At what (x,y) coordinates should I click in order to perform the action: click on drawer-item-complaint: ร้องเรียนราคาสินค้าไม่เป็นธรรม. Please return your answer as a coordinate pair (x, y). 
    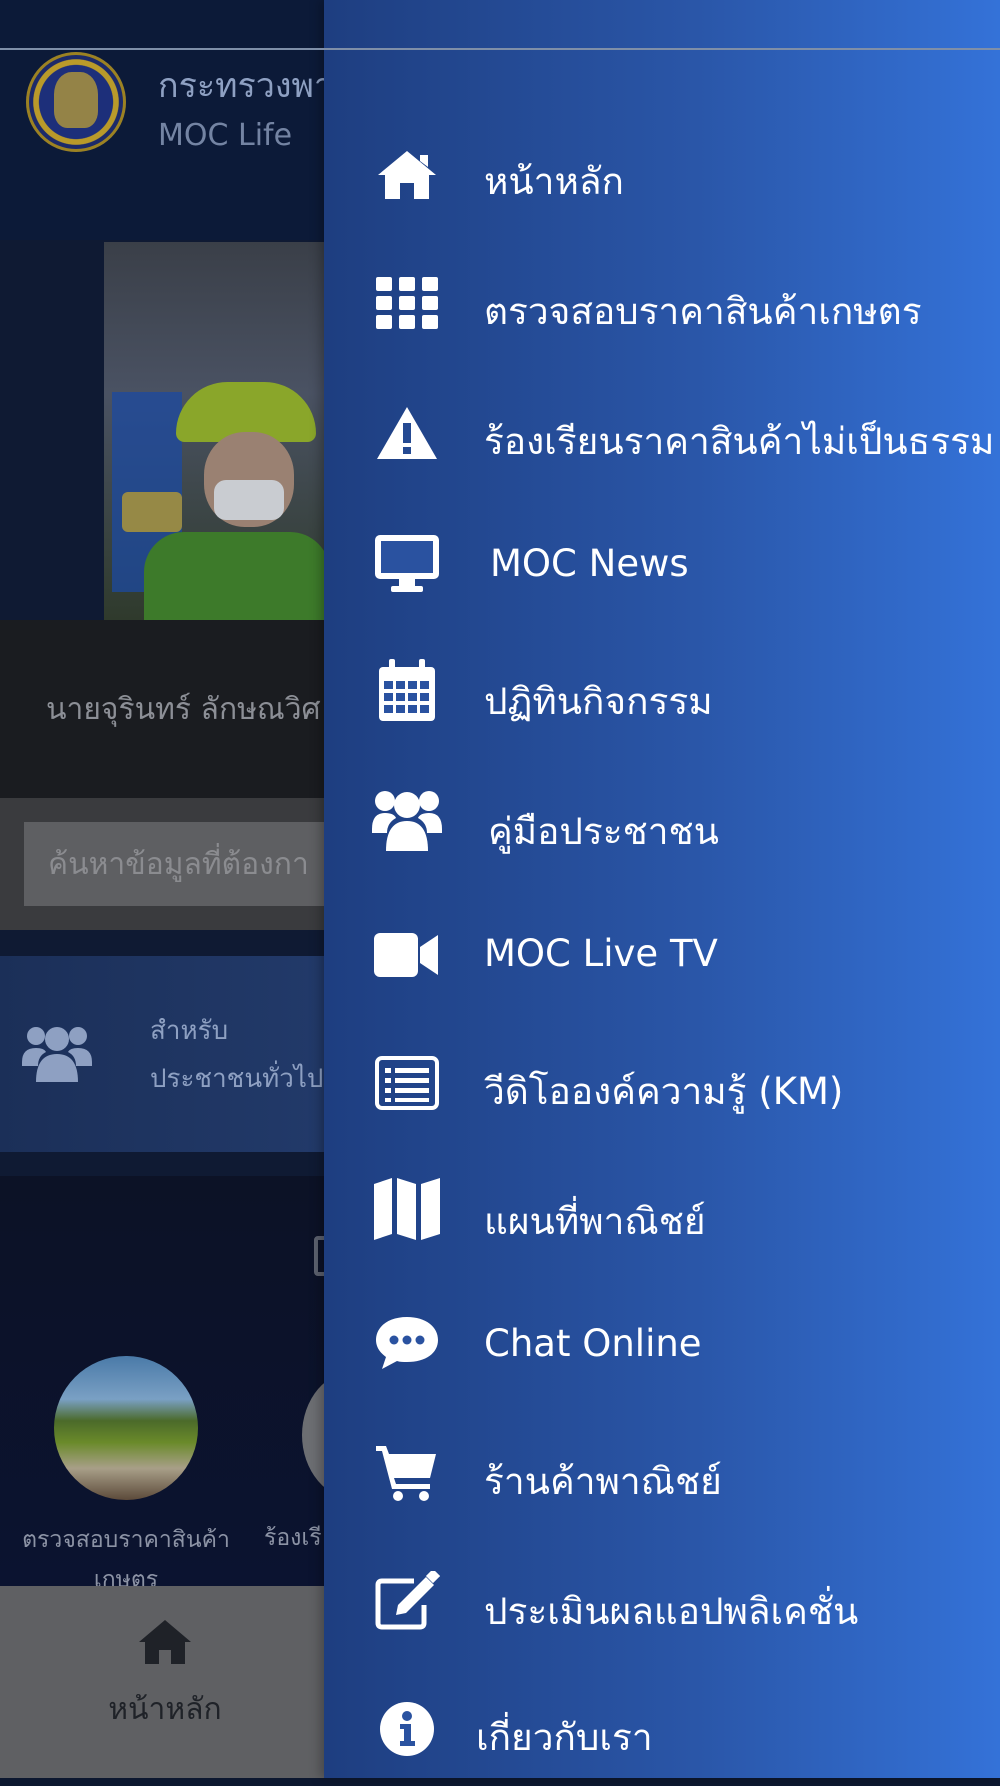
    Looking at the image, I should click on (662, 435).